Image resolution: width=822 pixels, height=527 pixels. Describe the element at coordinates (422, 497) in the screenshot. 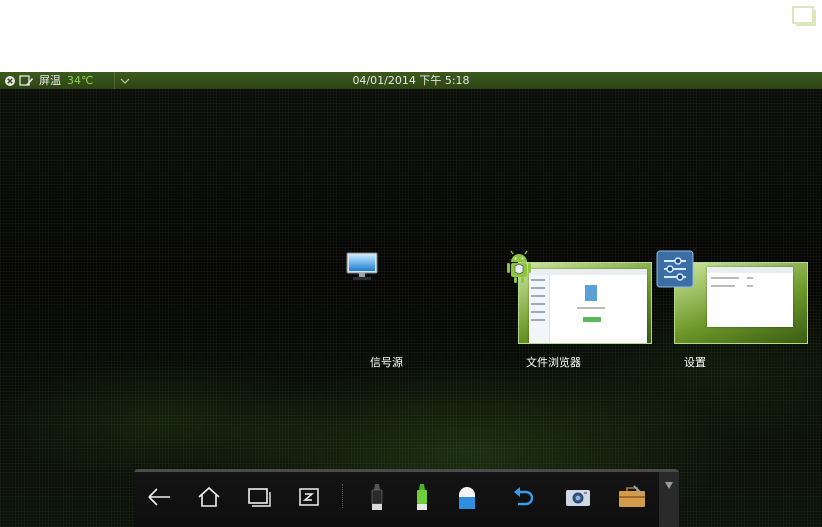

I see `green-marker-icon` at that location.